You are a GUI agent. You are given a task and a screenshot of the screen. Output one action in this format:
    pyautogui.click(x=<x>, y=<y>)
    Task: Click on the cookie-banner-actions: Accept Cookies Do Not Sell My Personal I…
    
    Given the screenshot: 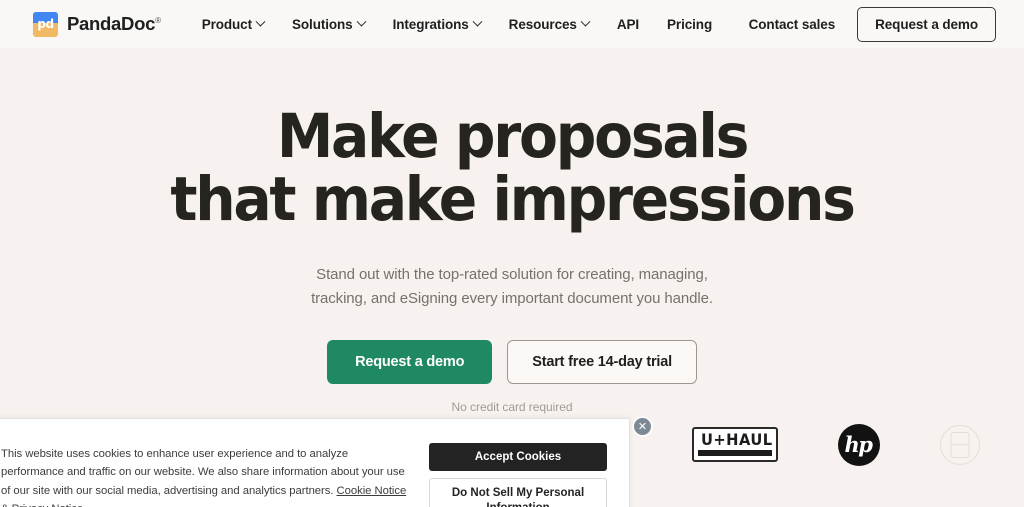 What is the action you would take?
    pyautogui.click(x=518, y=475)
    